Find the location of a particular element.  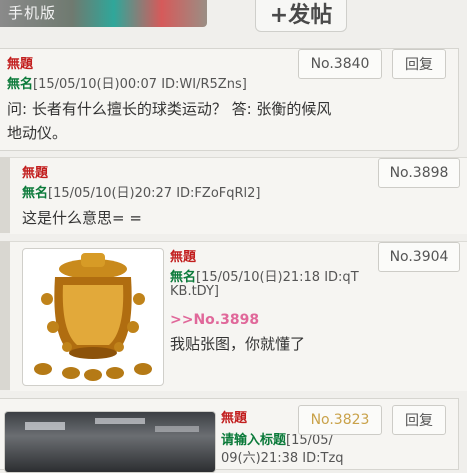

quote-link: >>No.3898 is located at coordinates (214, 320).